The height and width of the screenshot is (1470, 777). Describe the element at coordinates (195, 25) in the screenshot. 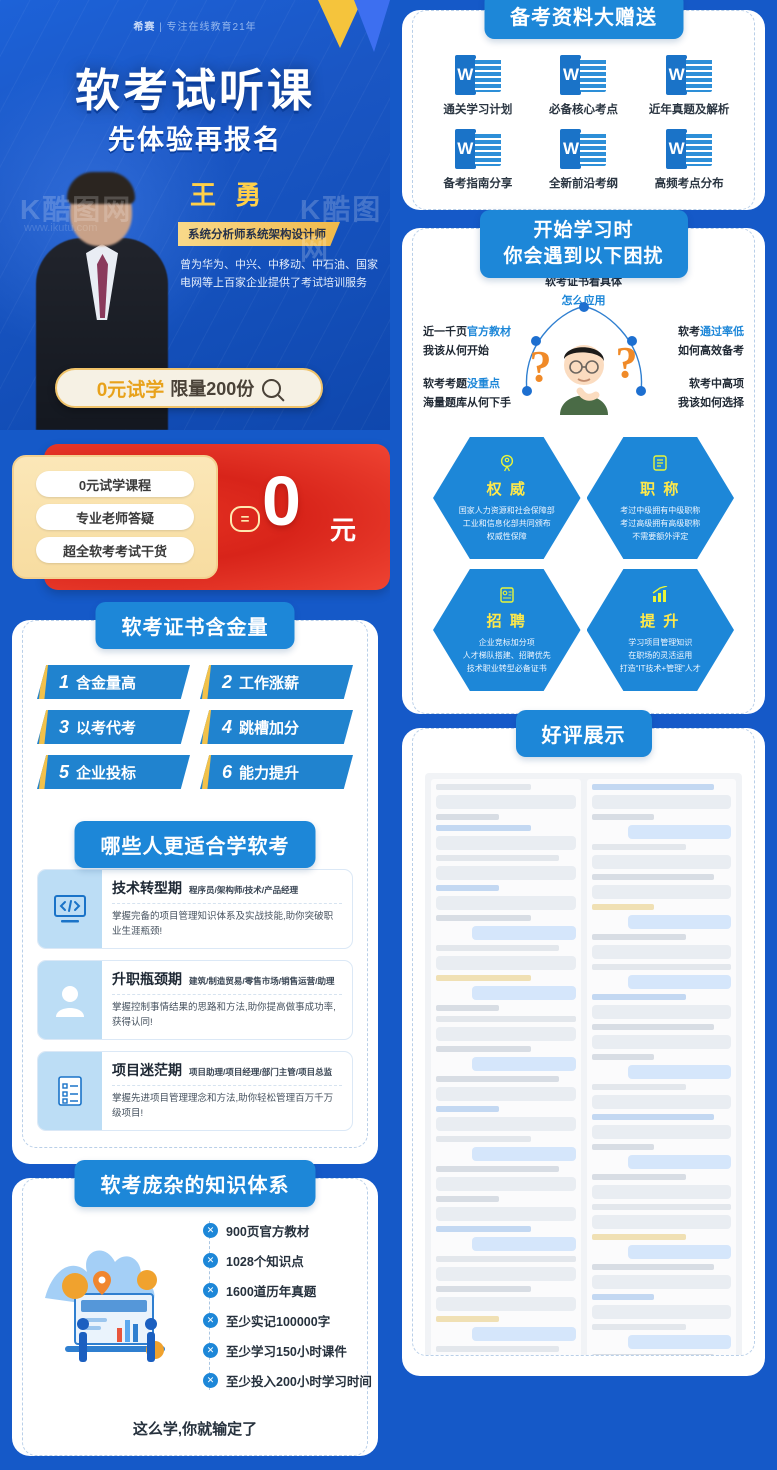

I see `brand-bar: 希赛 | 专注在线教育21年` at that location.